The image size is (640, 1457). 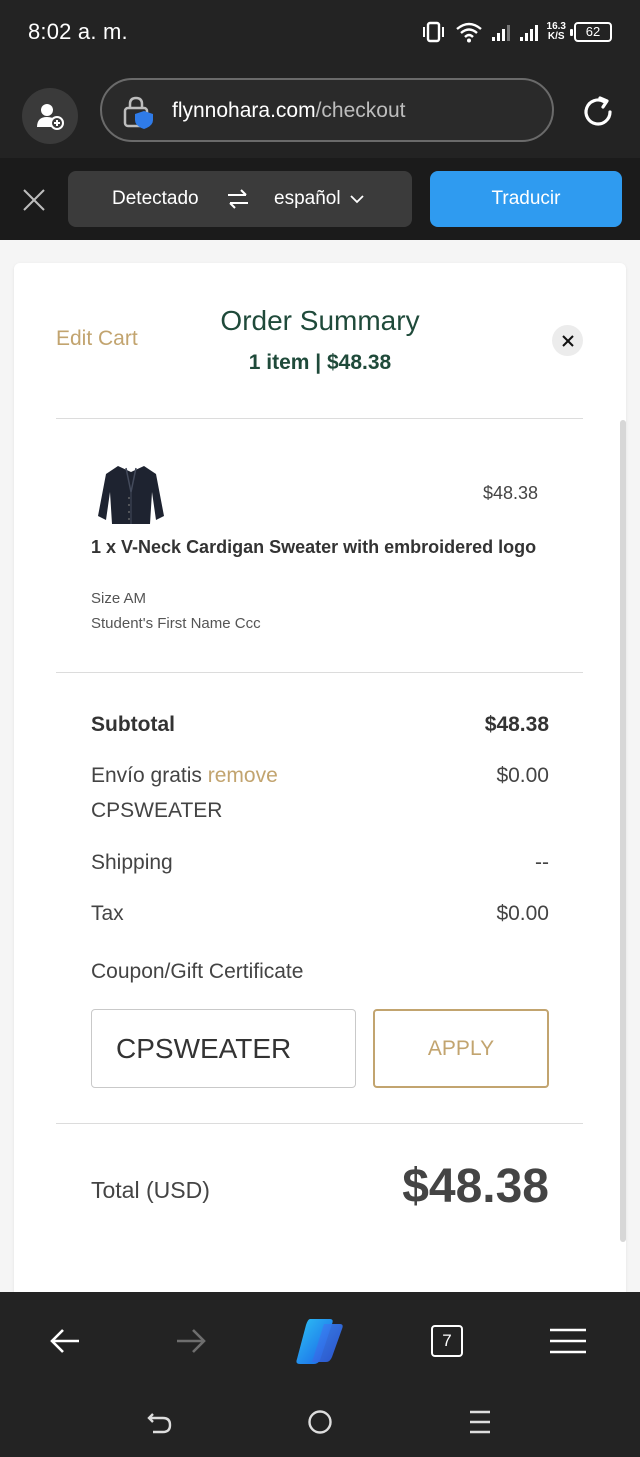 I want to click on subtotal-value: $48.38, so click(x=516, y=724).